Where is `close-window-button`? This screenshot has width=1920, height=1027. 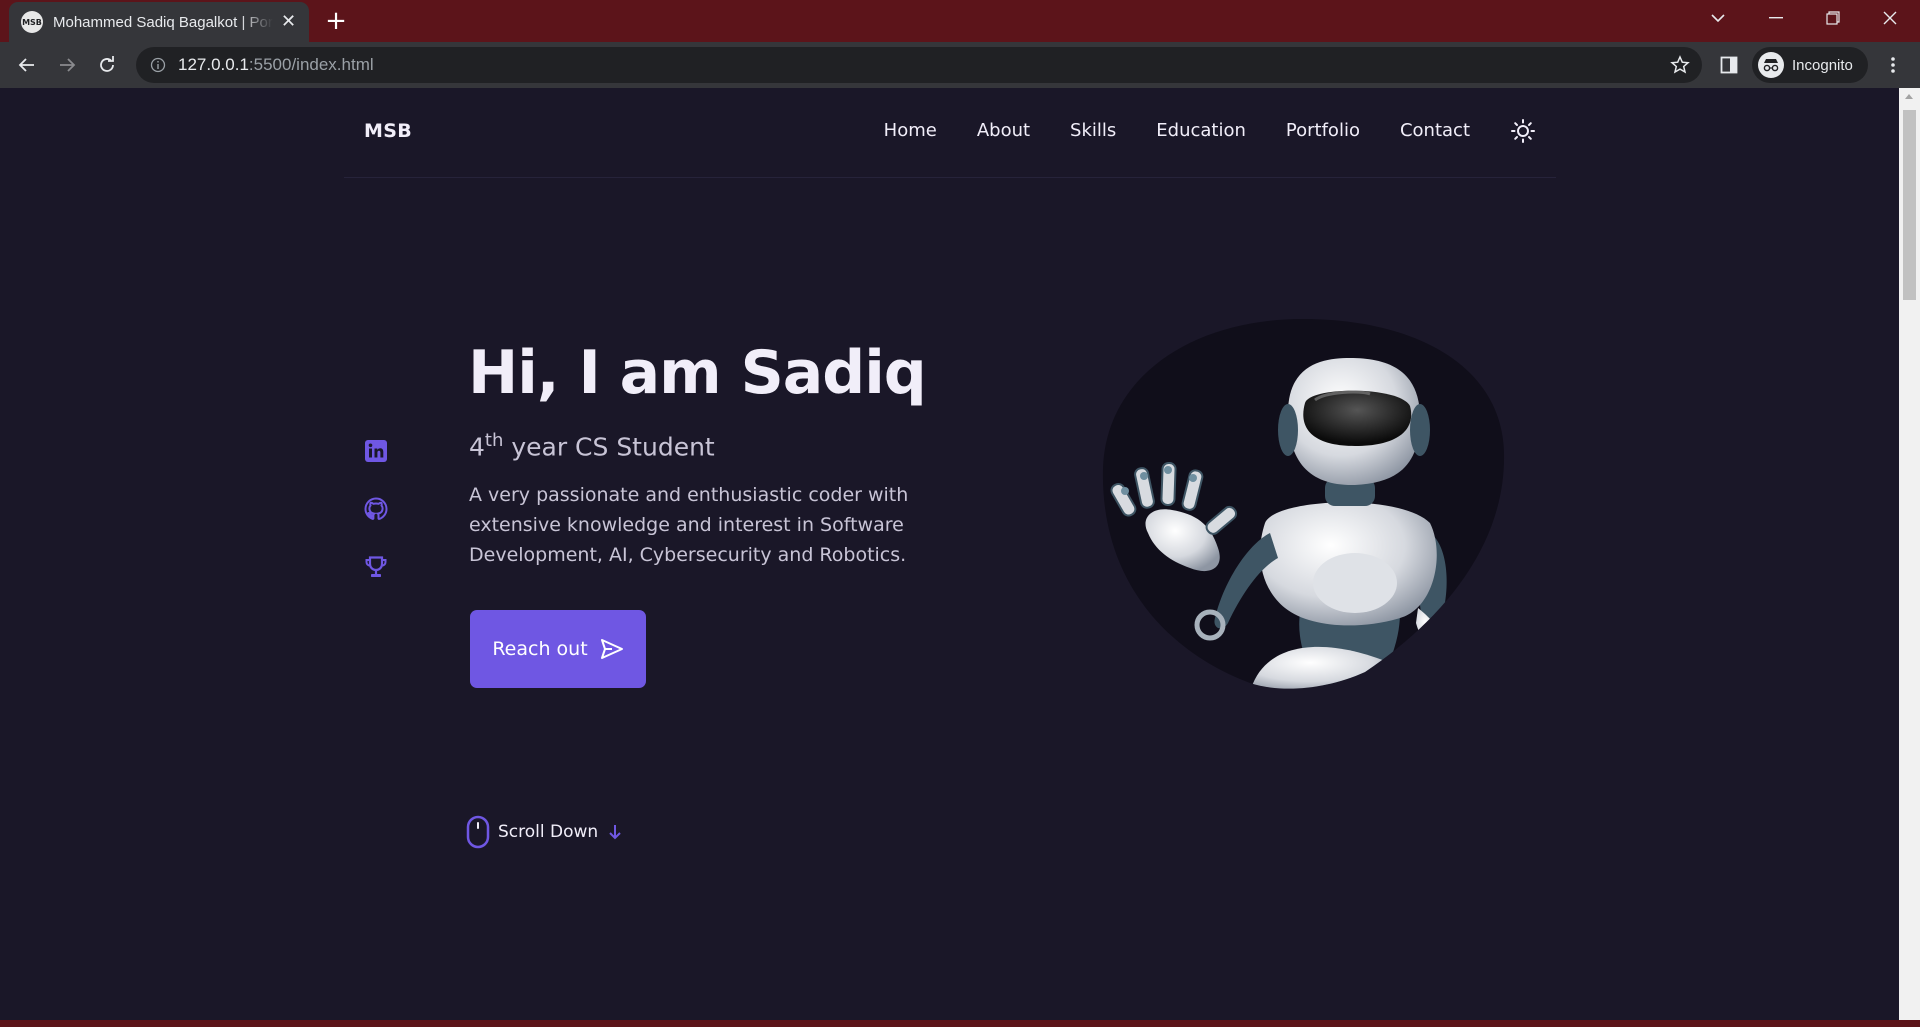
close-window-button is located at coordinates (1890, 18).